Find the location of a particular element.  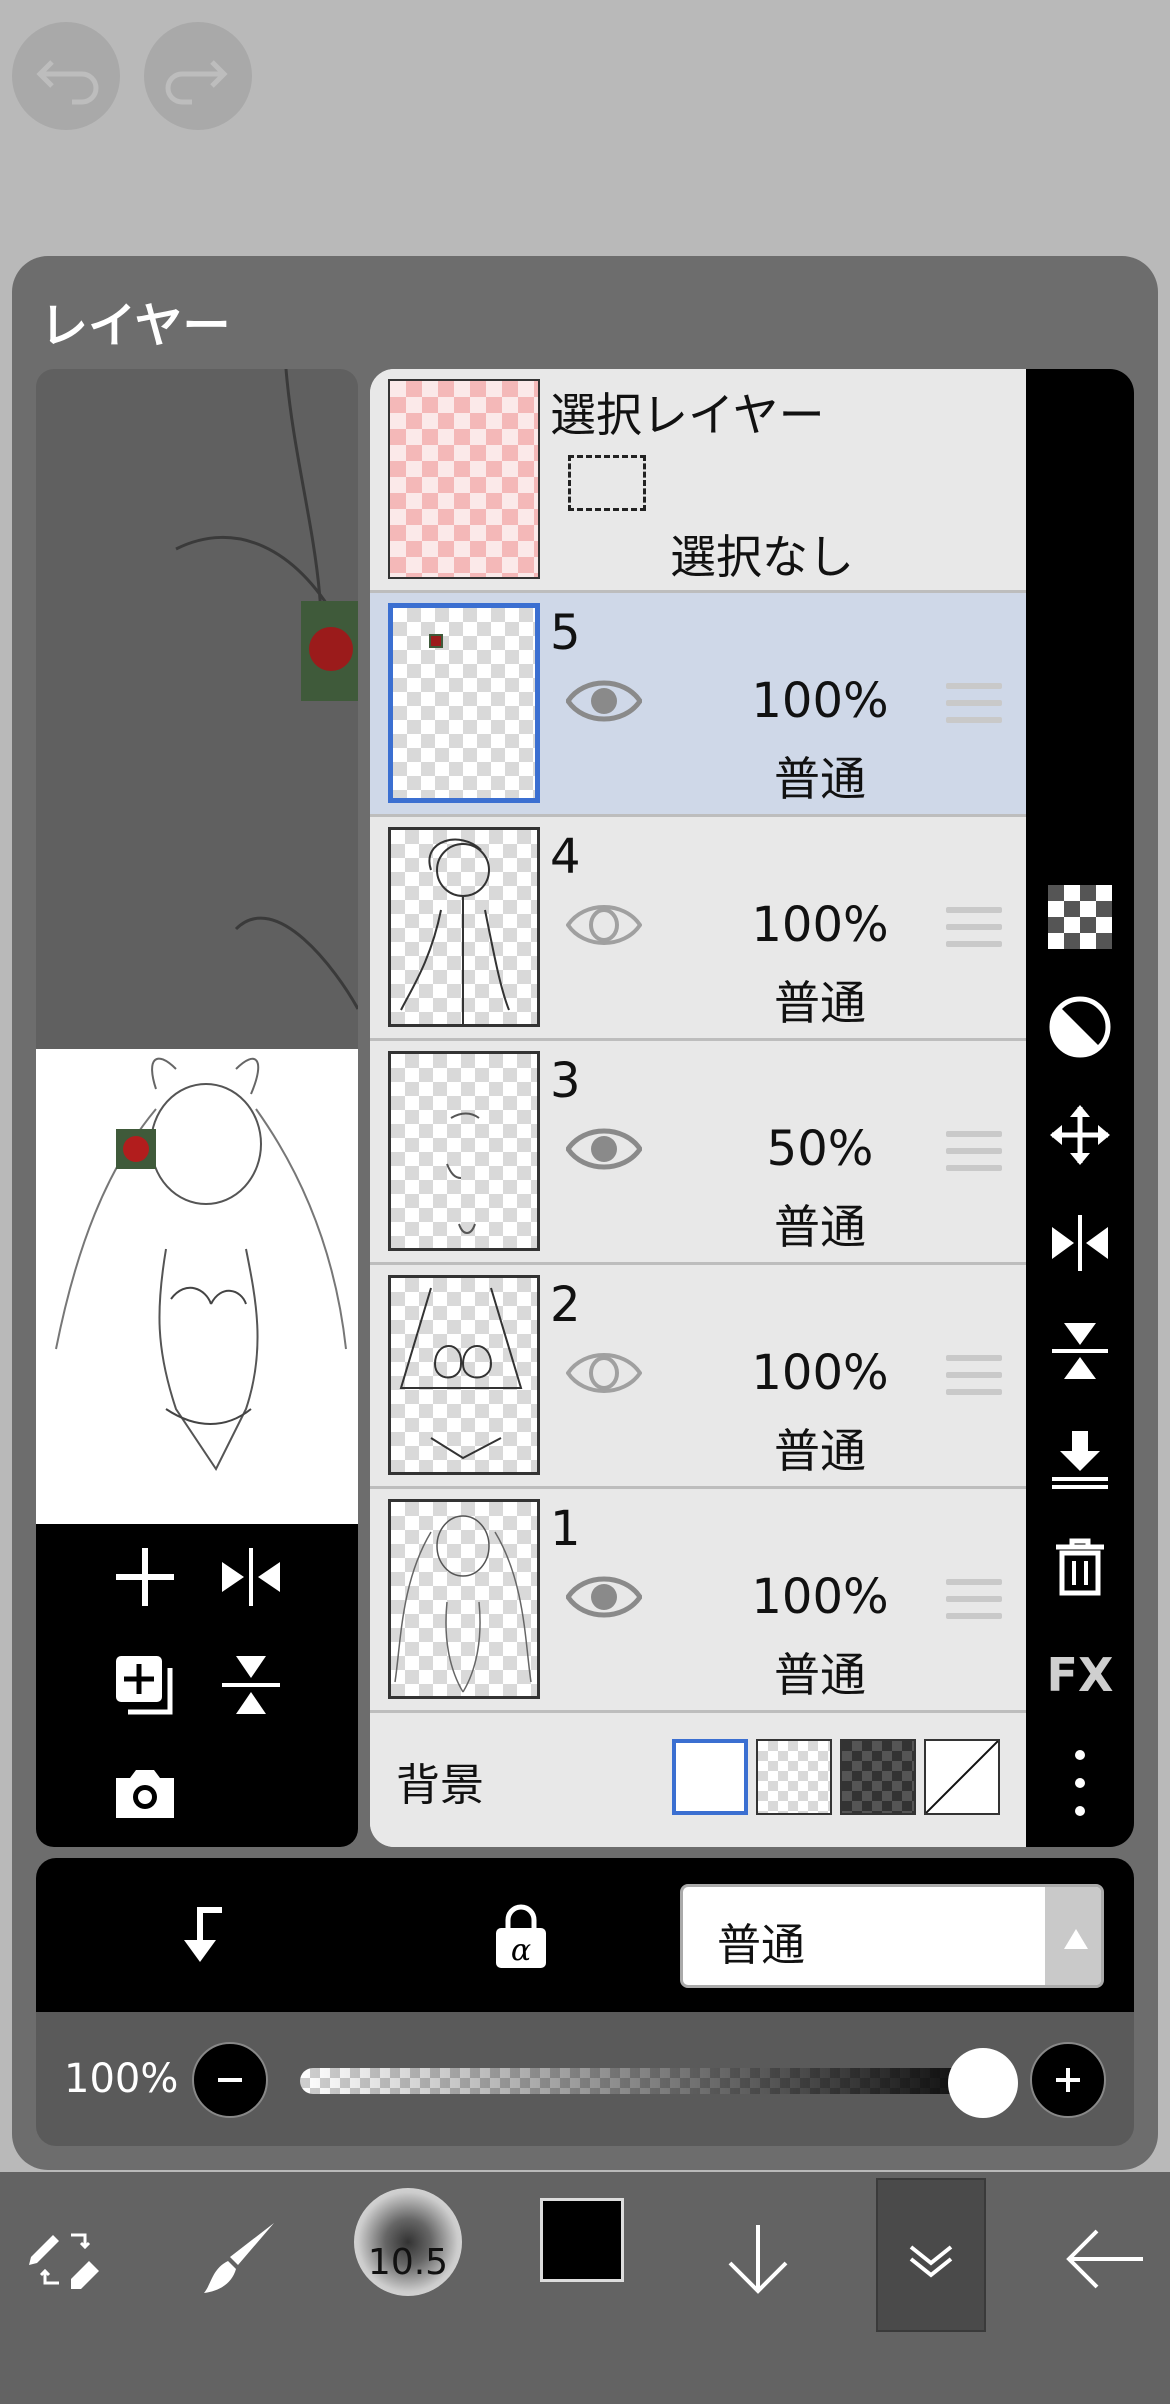

layer-row: 5 100% 普通 is located at coordinates (698, 705).